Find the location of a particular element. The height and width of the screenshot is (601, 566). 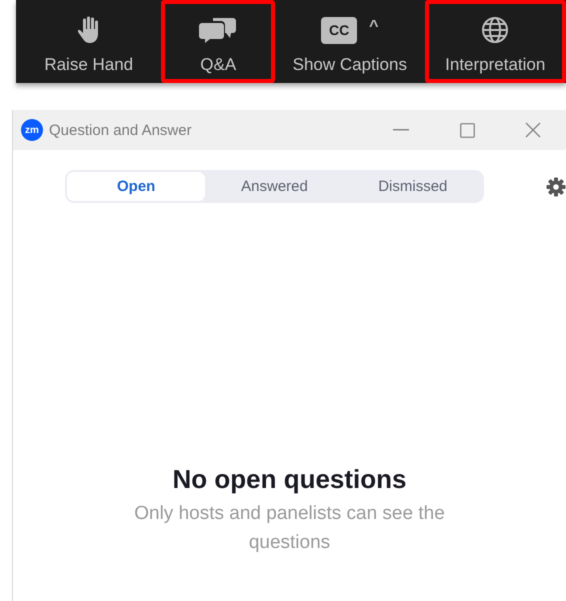

close-icon is located at coordinates (533, 130).